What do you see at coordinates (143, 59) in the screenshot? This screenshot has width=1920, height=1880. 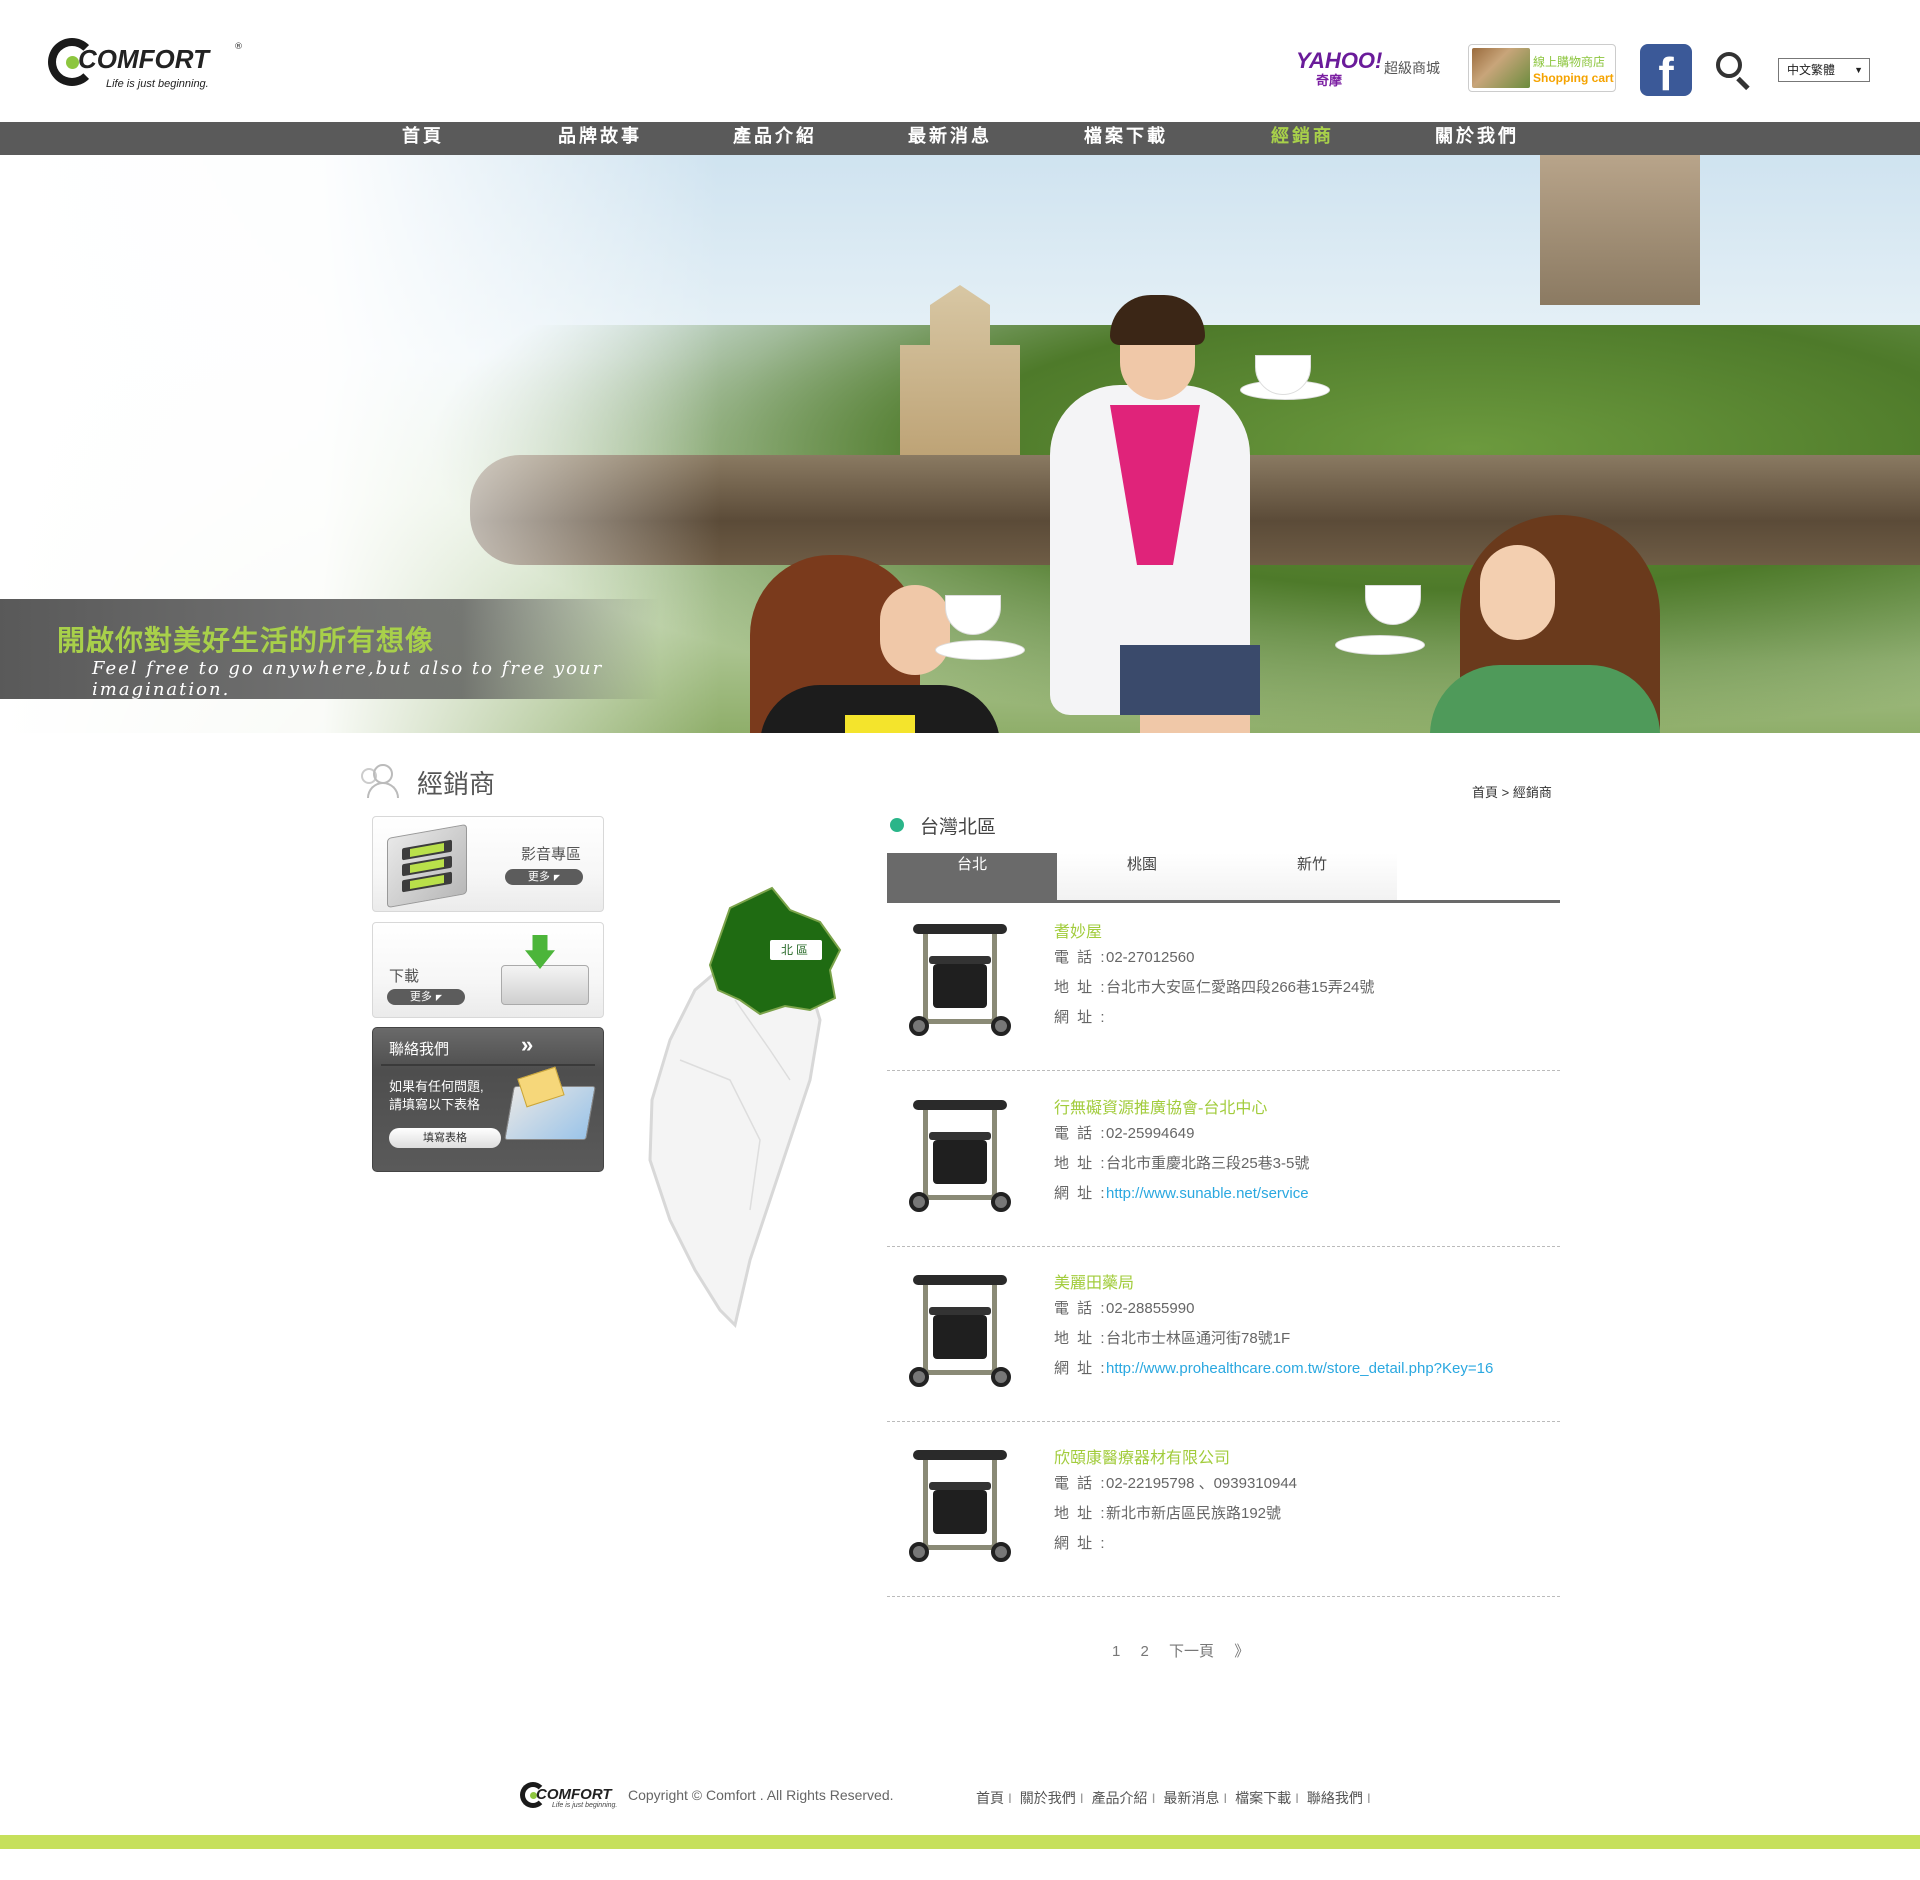 I see `logo-word: COMFORT` at bounding box center [143, 59].